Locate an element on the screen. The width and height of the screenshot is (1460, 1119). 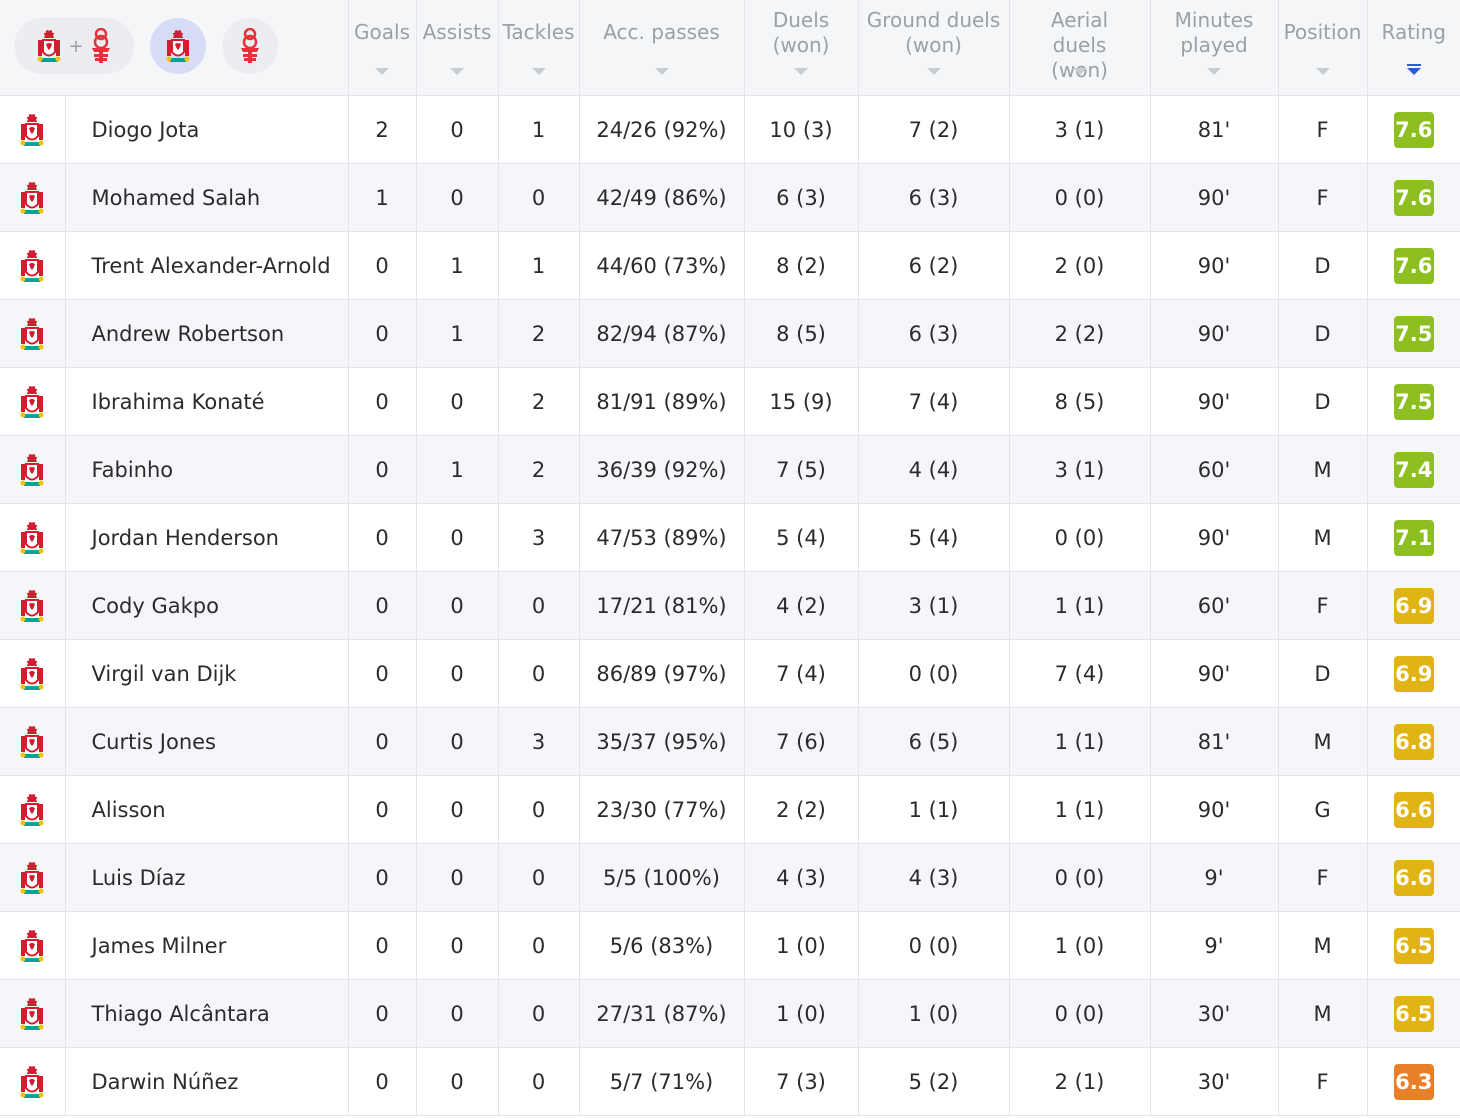
rating-badge: 6.8 is located at coordinates (1413, 741).